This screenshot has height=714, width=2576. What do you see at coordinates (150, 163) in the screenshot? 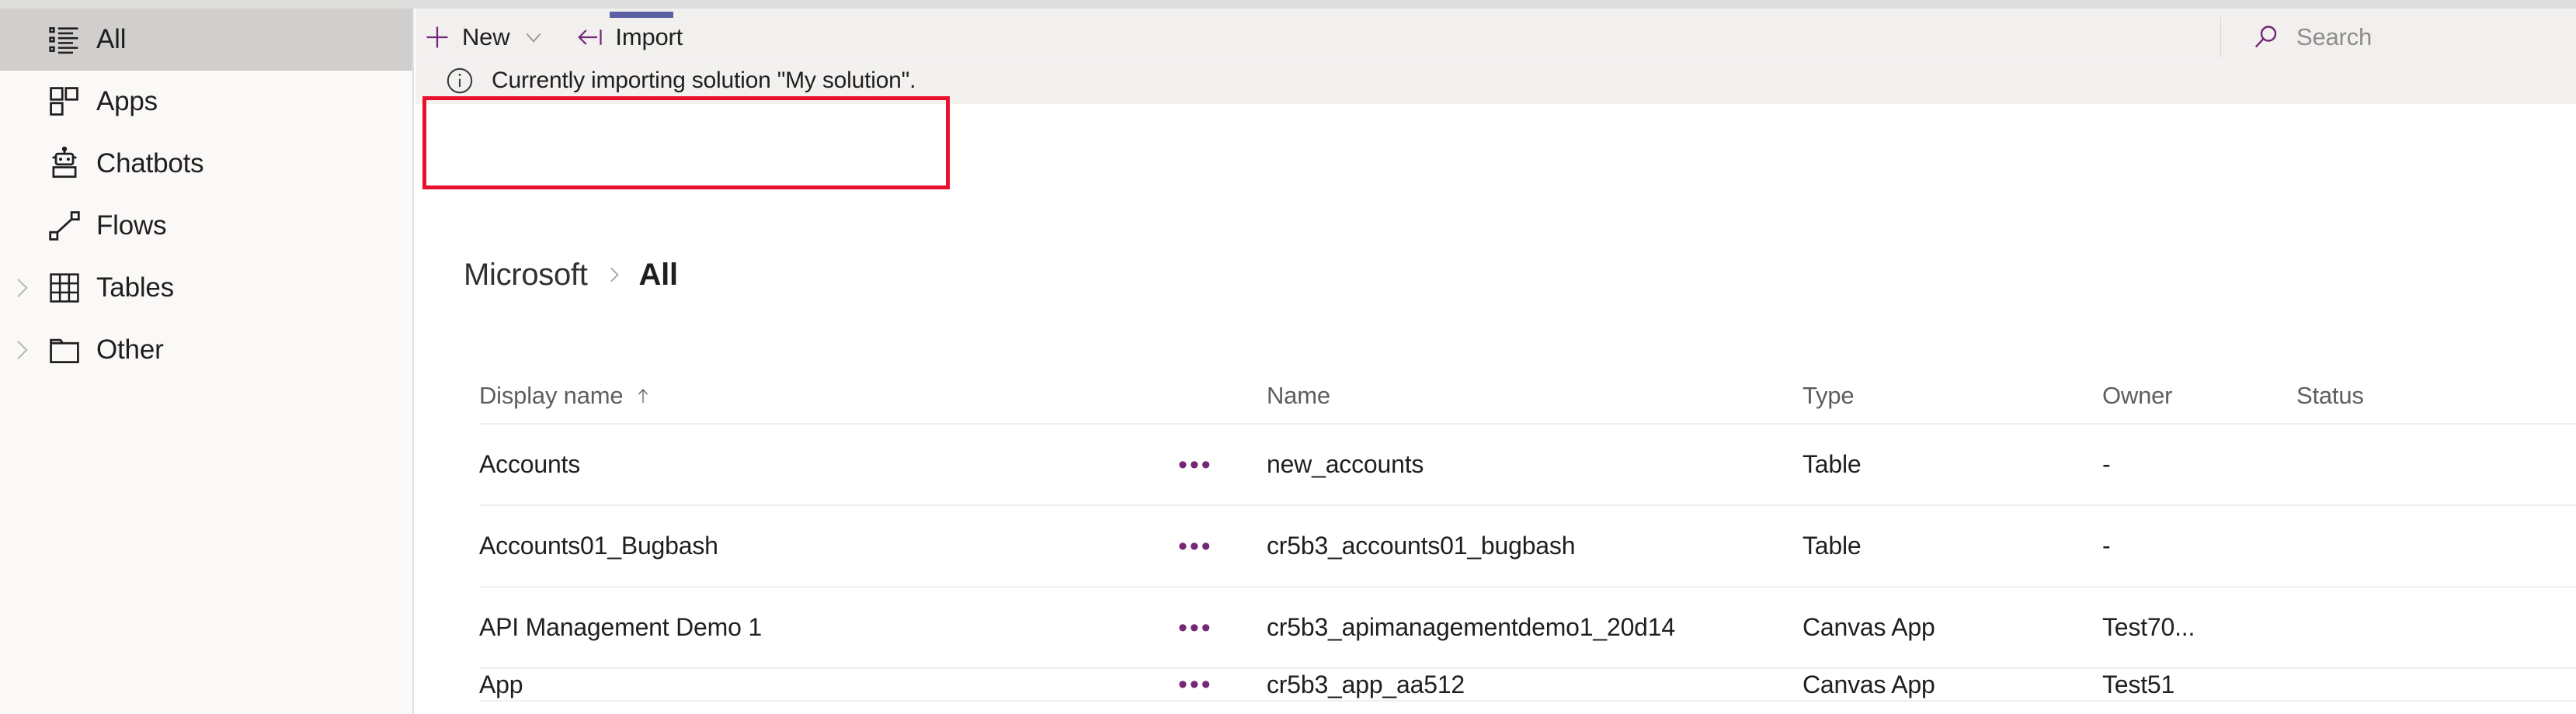
I see `sidebar-item-label: Chatbots` at bounding box center [150, 163].